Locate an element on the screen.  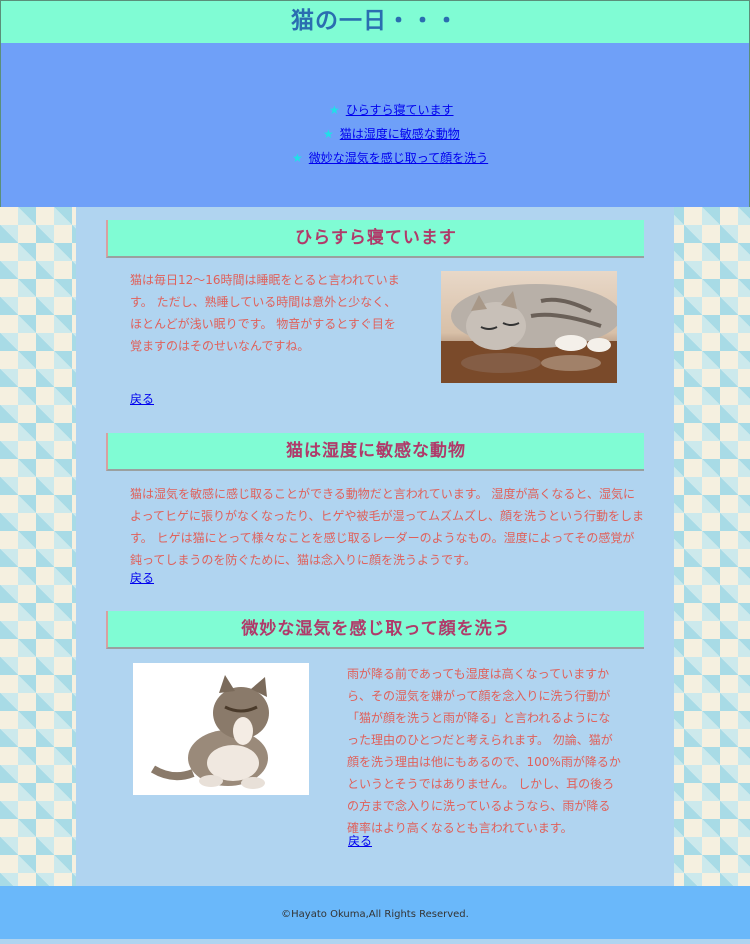
header: 猫の一日・・・ is located at coordinates (375, 21).